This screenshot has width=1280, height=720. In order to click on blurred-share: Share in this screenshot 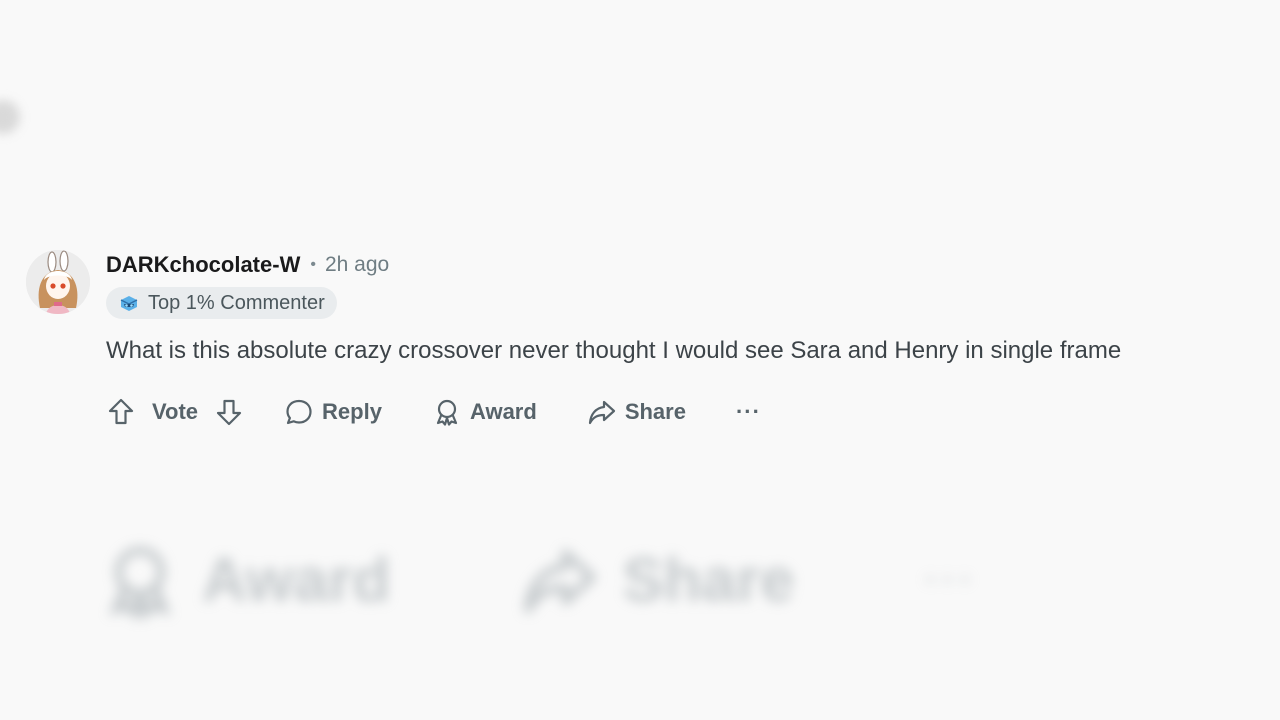, I will do `click(657, 580)`.